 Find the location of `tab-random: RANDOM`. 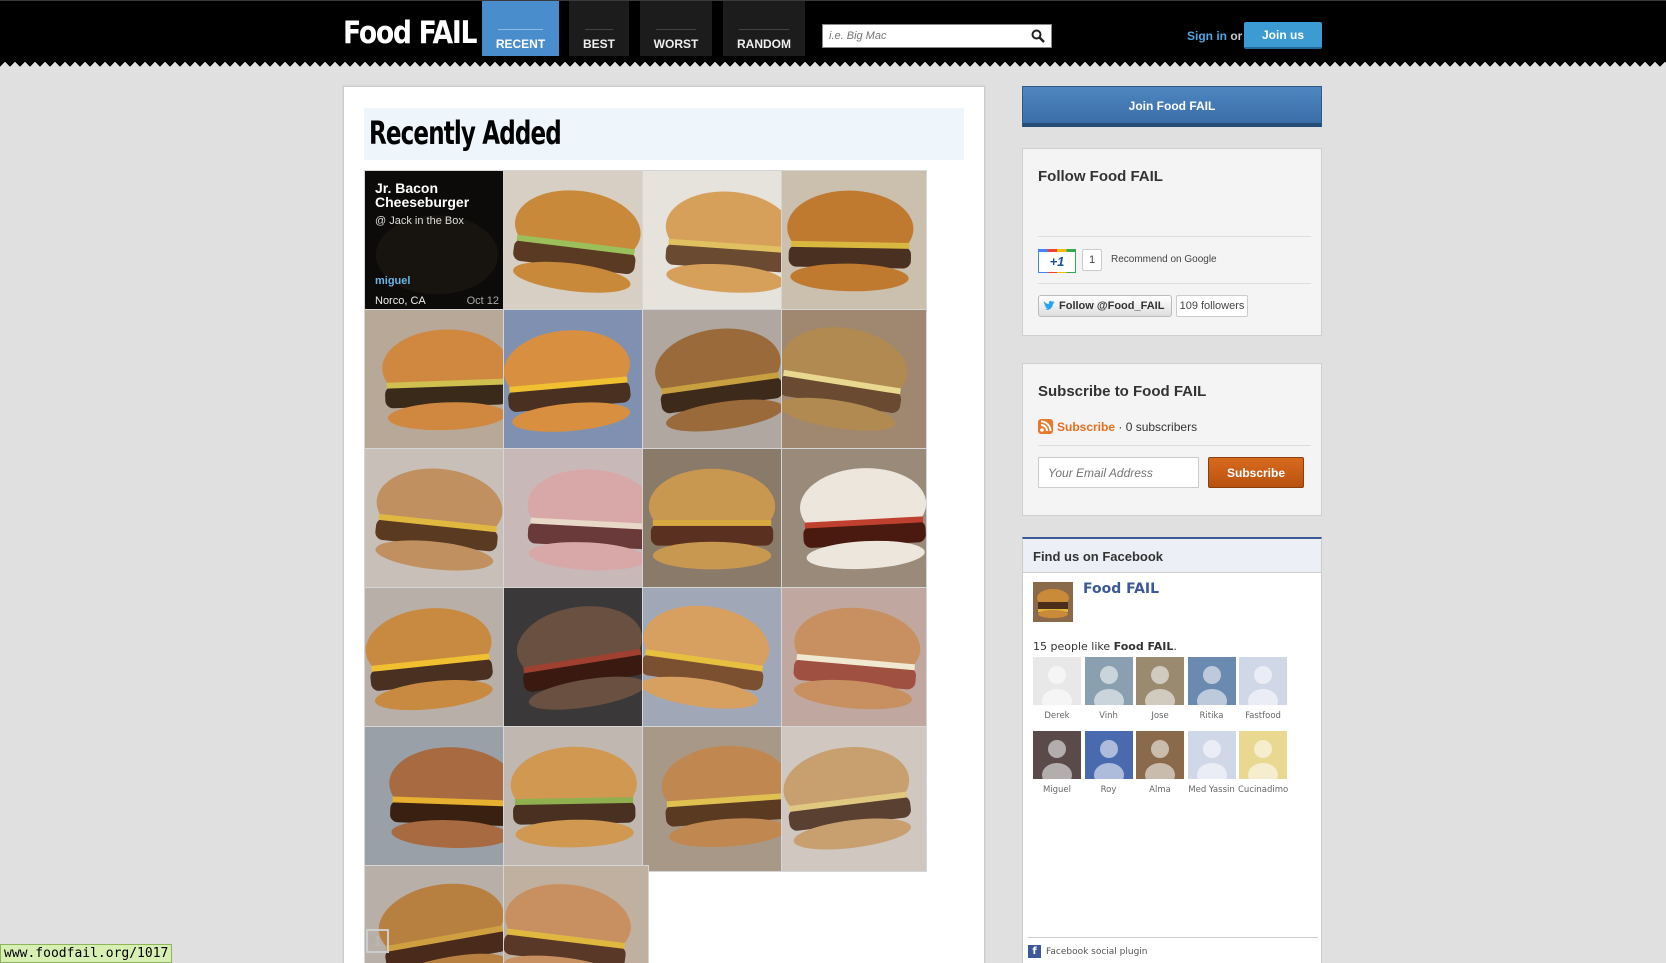

tab-random: RANDOM is located at coordinates (764, 28).